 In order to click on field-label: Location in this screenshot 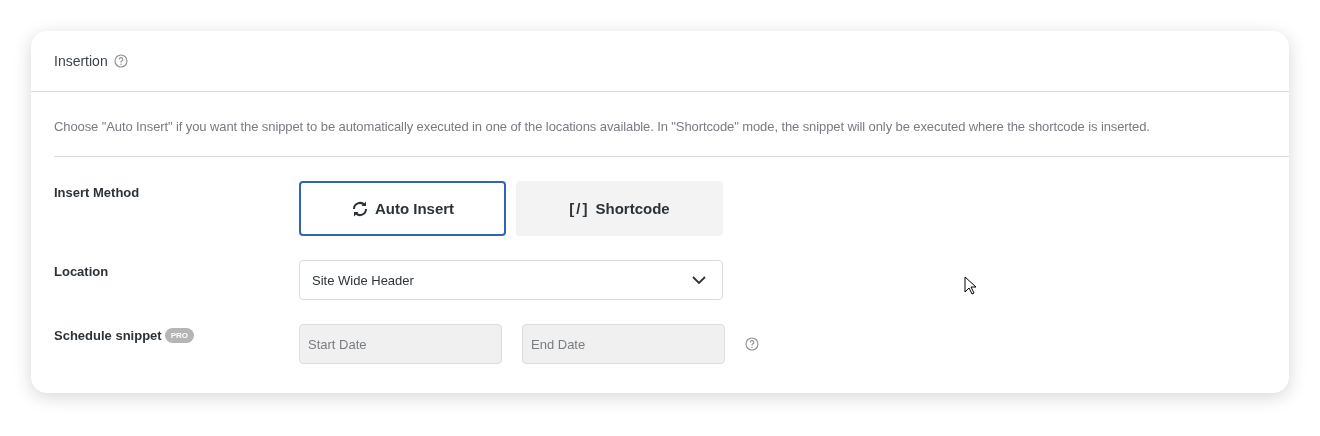, I will do `click(82, 271)`.